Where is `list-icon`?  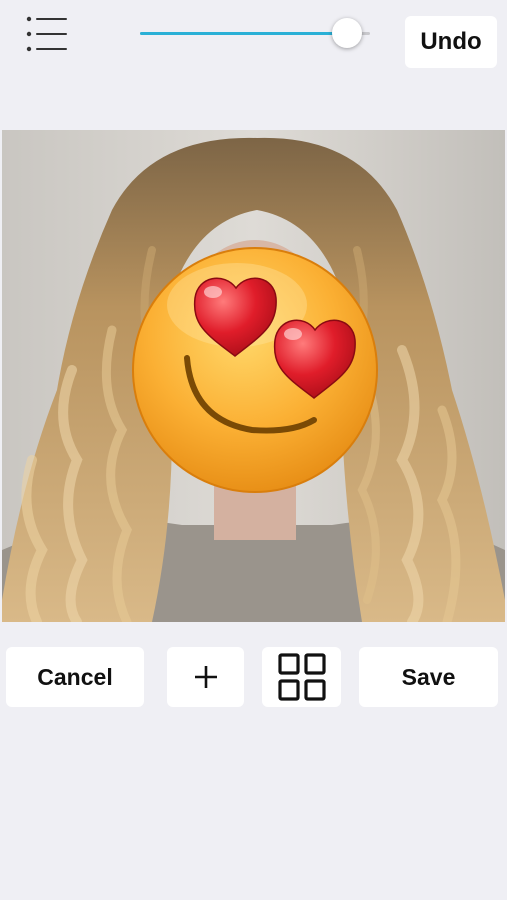
list-icon is located at coordinates (46, 34).